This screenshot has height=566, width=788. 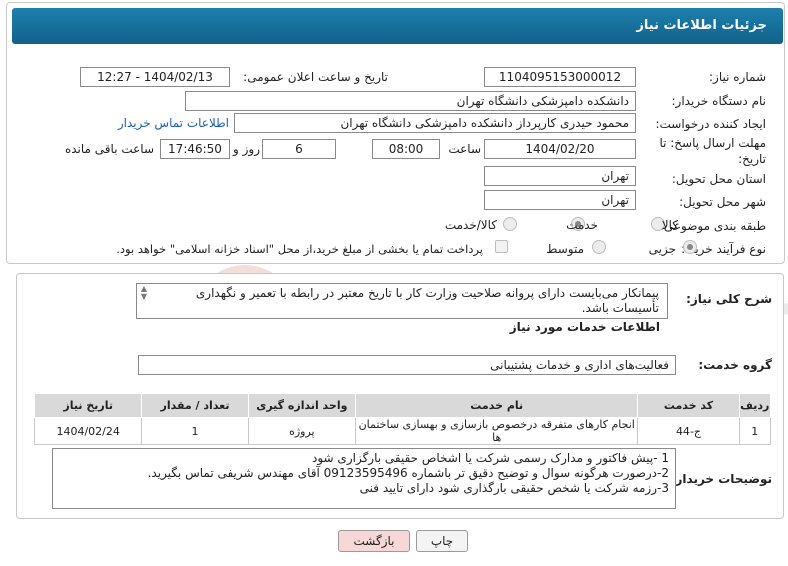 What do you see at coordinates (109, 149) in the screenshot?
I see `remaining-label: ساعت باقی مانده` at bounding box center [109, 149].